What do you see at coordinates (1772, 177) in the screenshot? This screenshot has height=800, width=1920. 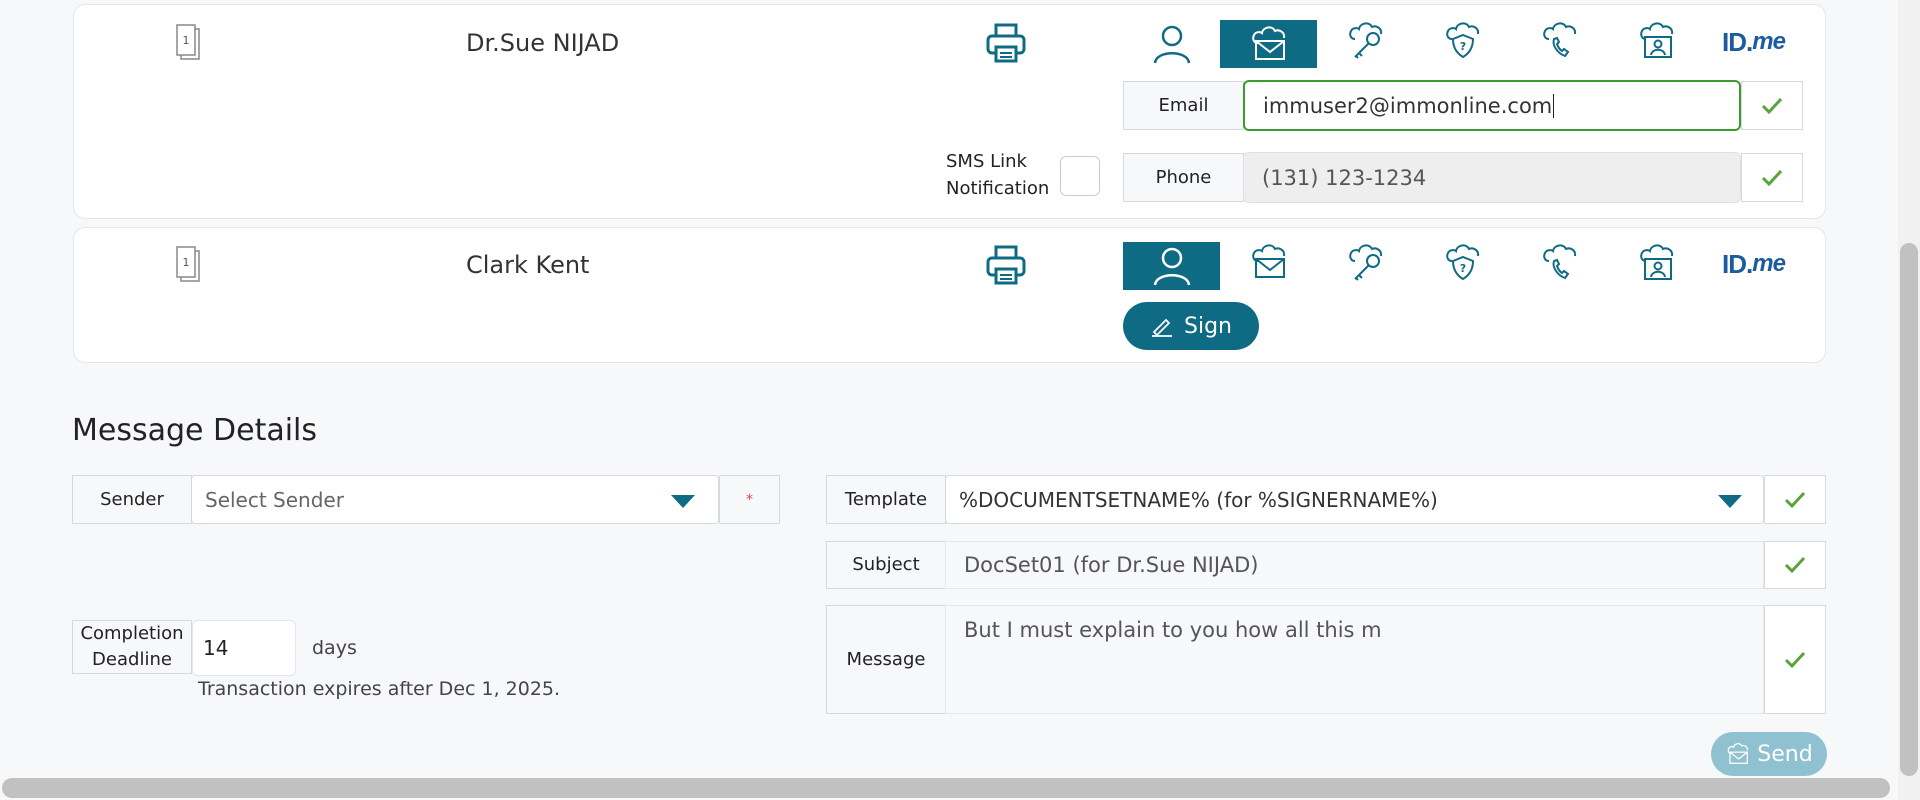 I see `phone-check-icon` at bounding box center [1772, 177].